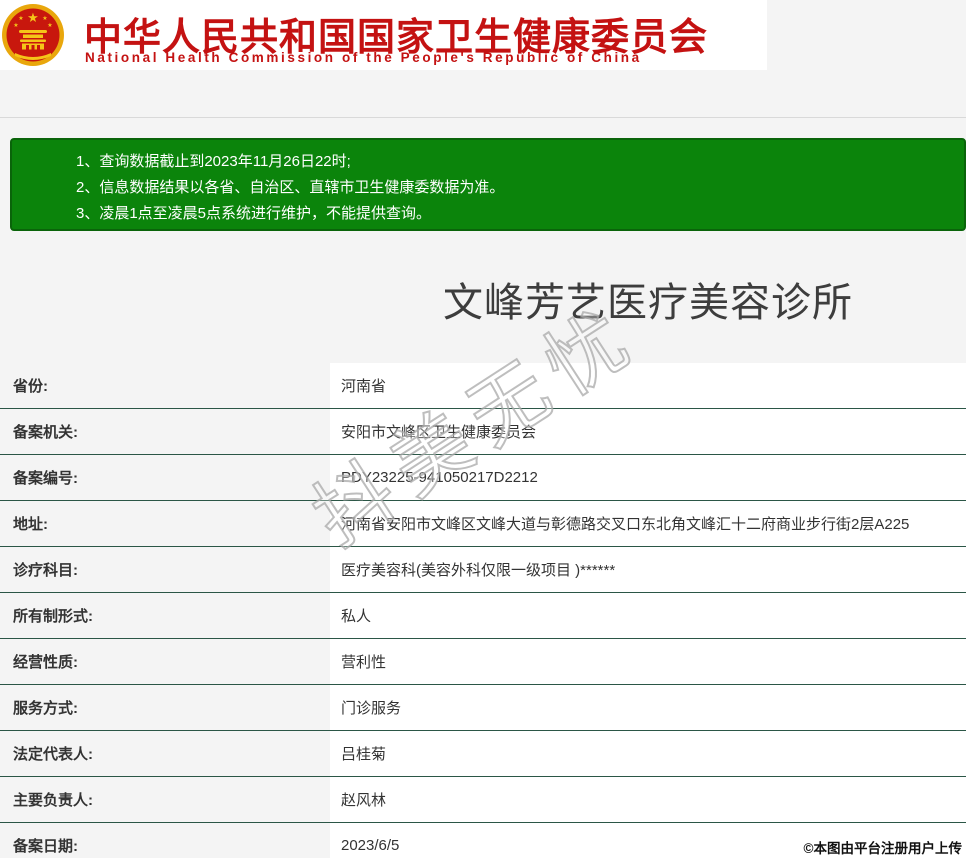  Describe the element at coordinates (648, 477) in the screenshot. I see `field-value: PDY23225-941050217D2212` at that location.